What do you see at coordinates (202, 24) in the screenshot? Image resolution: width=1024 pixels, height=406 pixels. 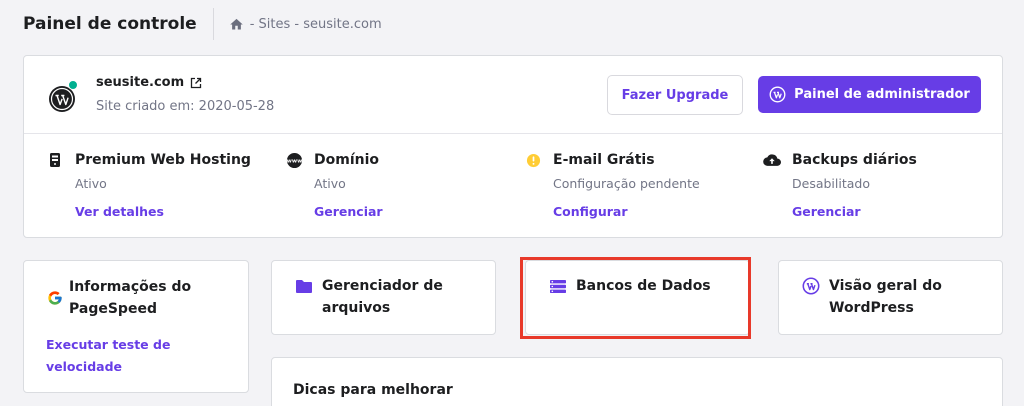 I see `top-bar: Painel de controle - Sites - seusite.com` at bounding box center [202, 24].